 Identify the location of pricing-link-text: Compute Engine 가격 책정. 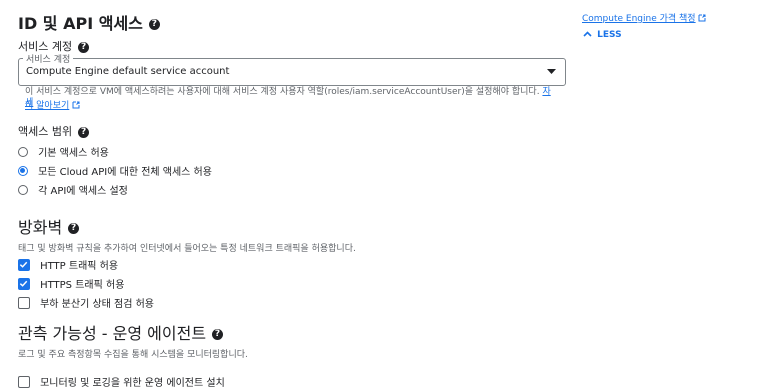
(639, 19).